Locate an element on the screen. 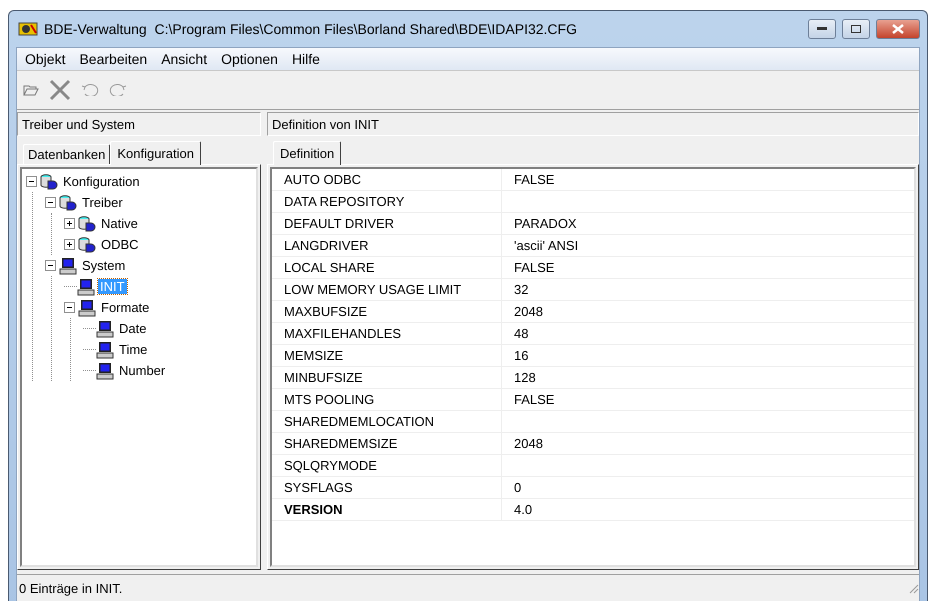  property-name: MEMSIZE is located at coordinates (387, 355).